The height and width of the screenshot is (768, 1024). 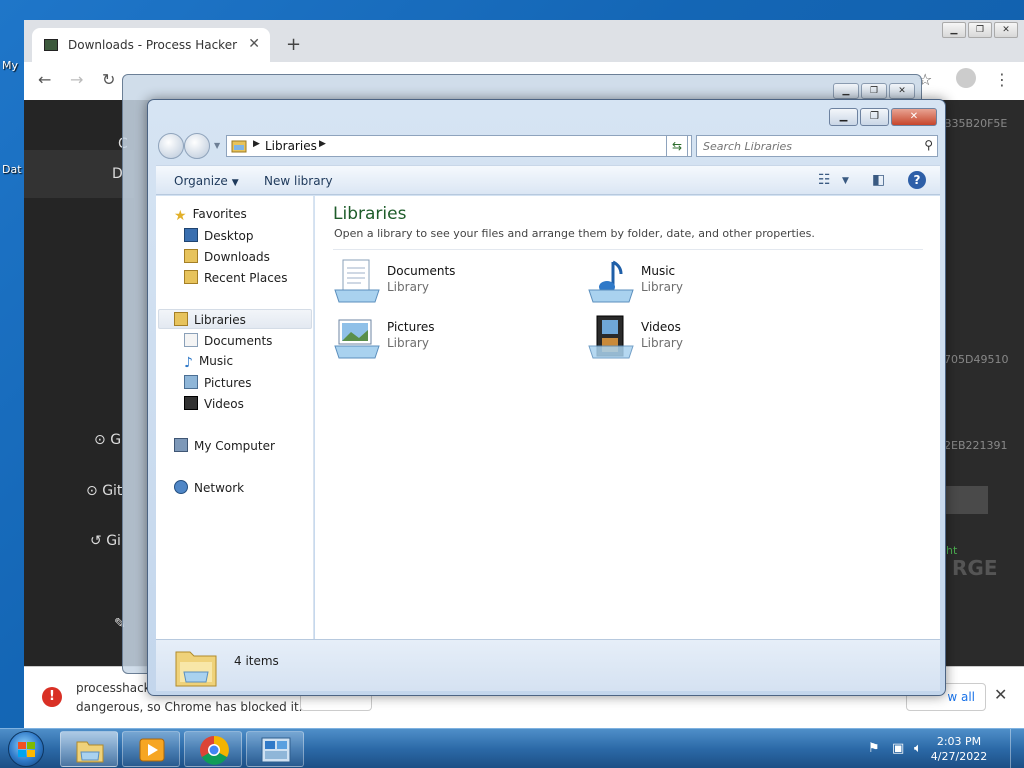 I want to click on library-item-videos: Videos Library, so click(x=707, y=340).